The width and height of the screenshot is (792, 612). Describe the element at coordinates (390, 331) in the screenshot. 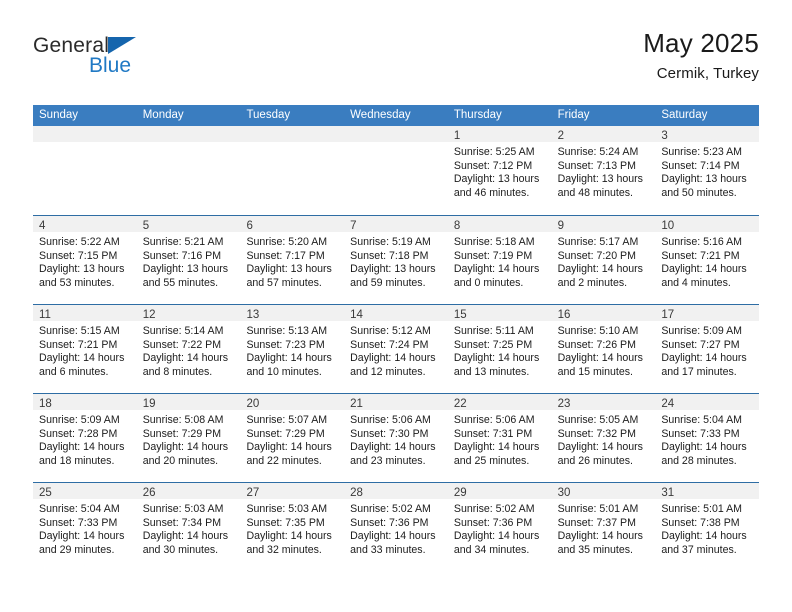

I see `sunrise-text: Sunrise: 5:12 AM` at that location.